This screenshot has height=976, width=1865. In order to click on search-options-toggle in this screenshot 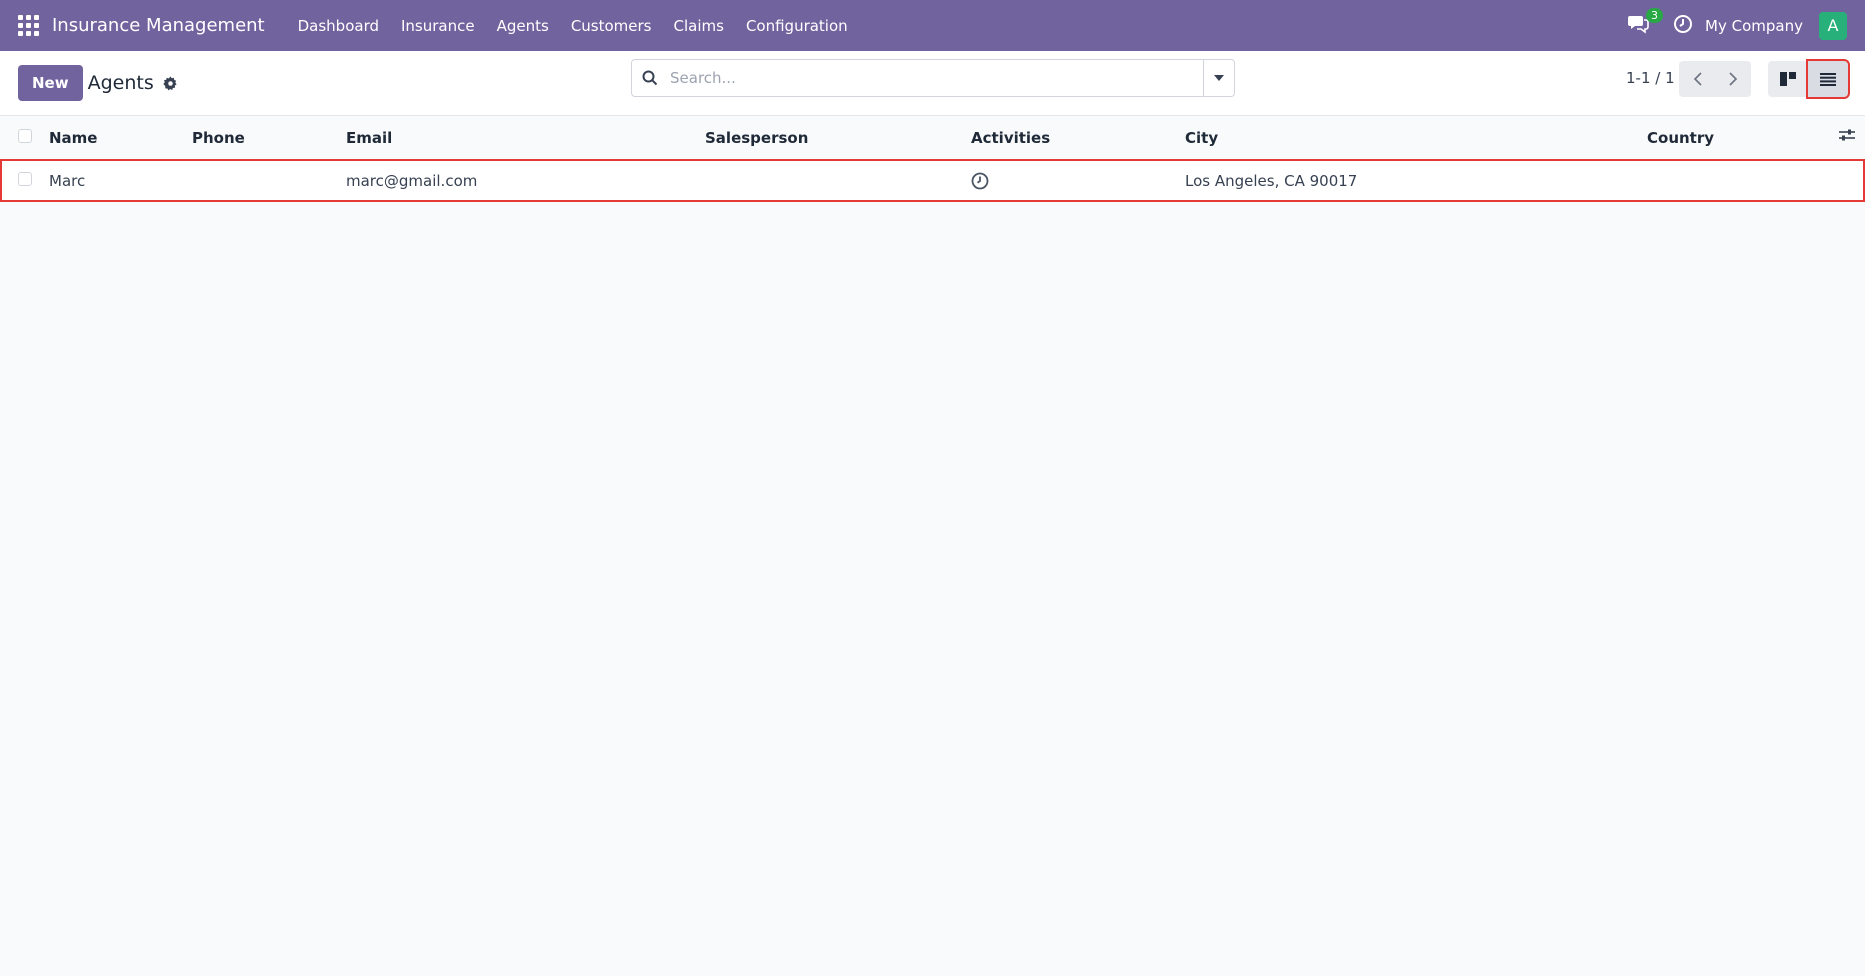, I will do `click(1218, 78)`.